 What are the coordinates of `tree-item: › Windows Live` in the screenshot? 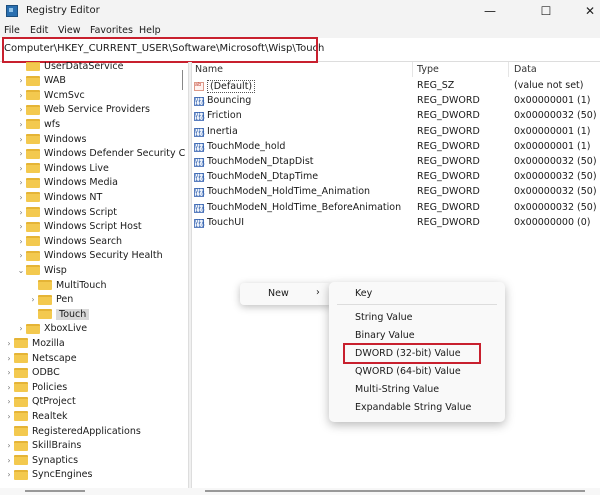 It's located at (62, 168).